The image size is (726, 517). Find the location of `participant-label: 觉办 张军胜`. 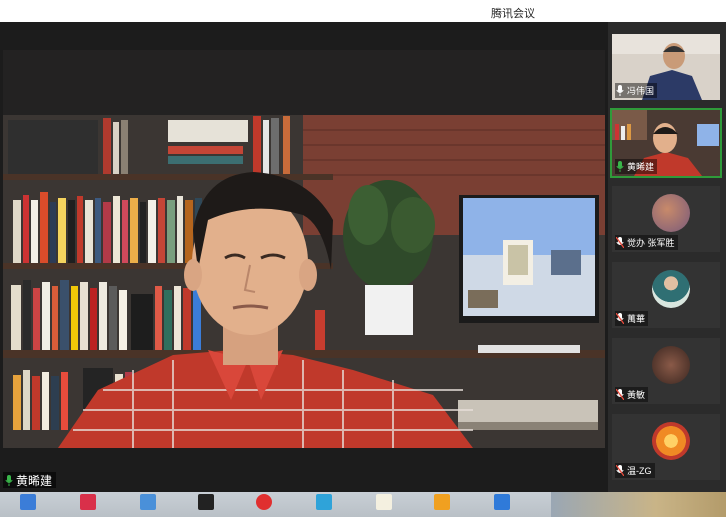

participant-label: 觉办 张军胜 is located at coordinates (646, 242).